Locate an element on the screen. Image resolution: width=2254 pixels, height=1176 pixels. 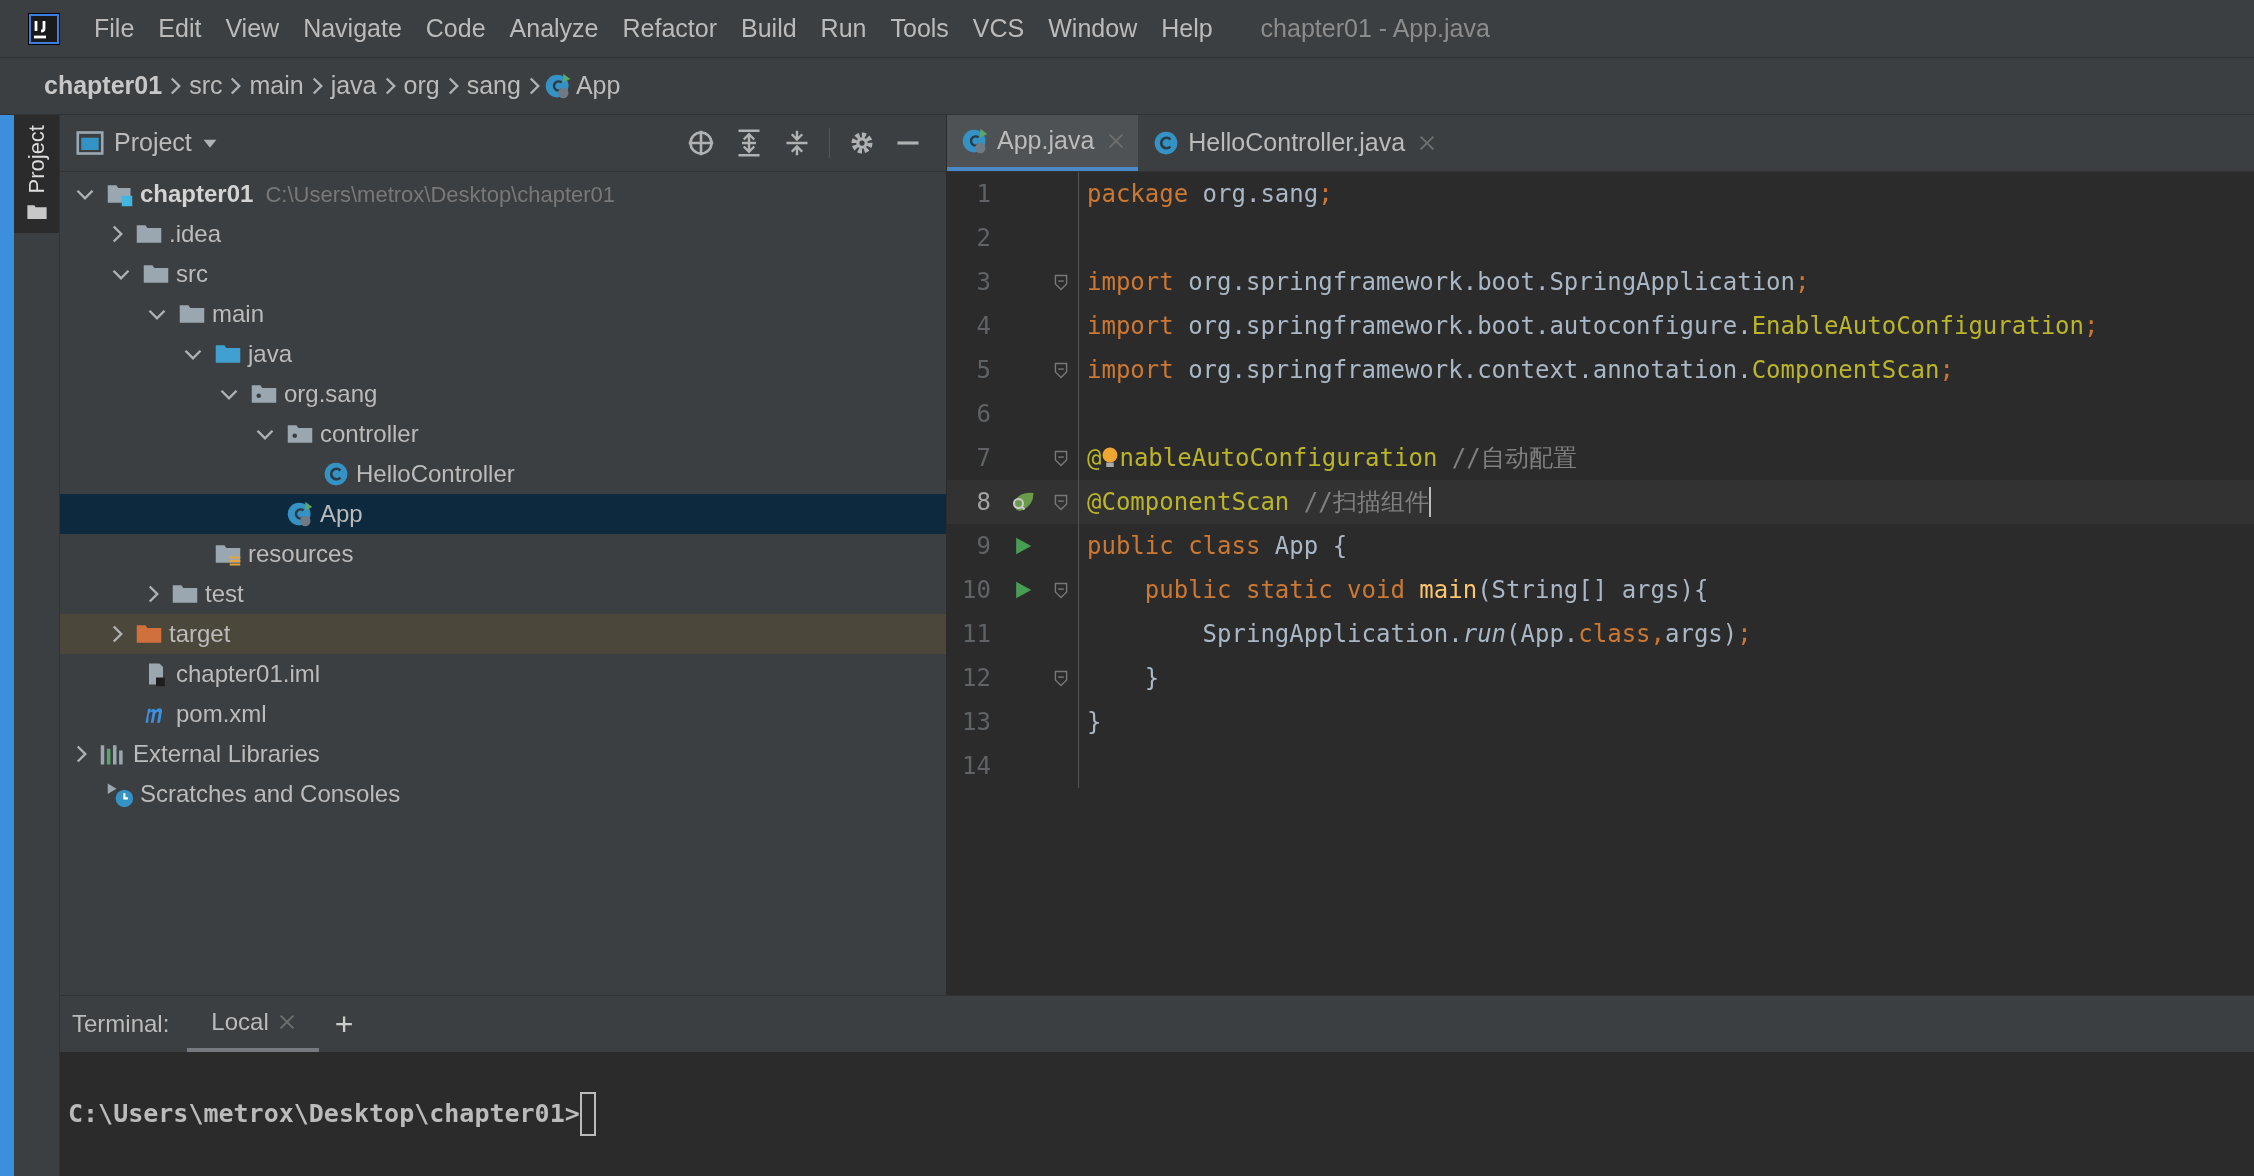
window-title: chapter01 - App.java is located at coordinates (1375, 28).